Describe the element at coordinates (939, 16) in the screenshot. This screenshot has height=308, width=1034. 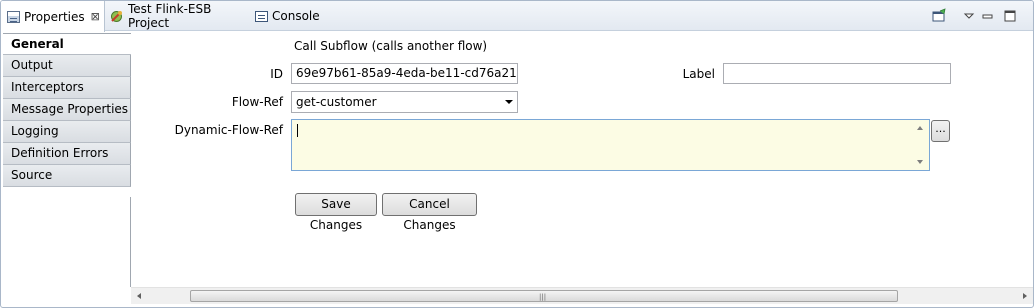
I see `pin-view-icon` at that location.